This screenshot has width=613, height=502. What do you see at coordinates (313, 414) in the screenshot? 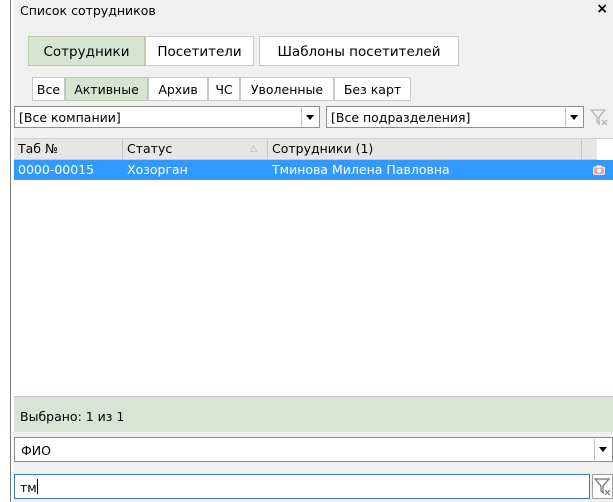
I see `selection-status-bar: Выбрано: 1 из 1` at bounding box center [313, 414].